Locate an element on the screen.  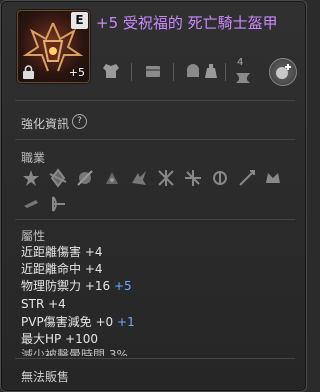
helmet-stat-icon is located at coordinates (193, 71).